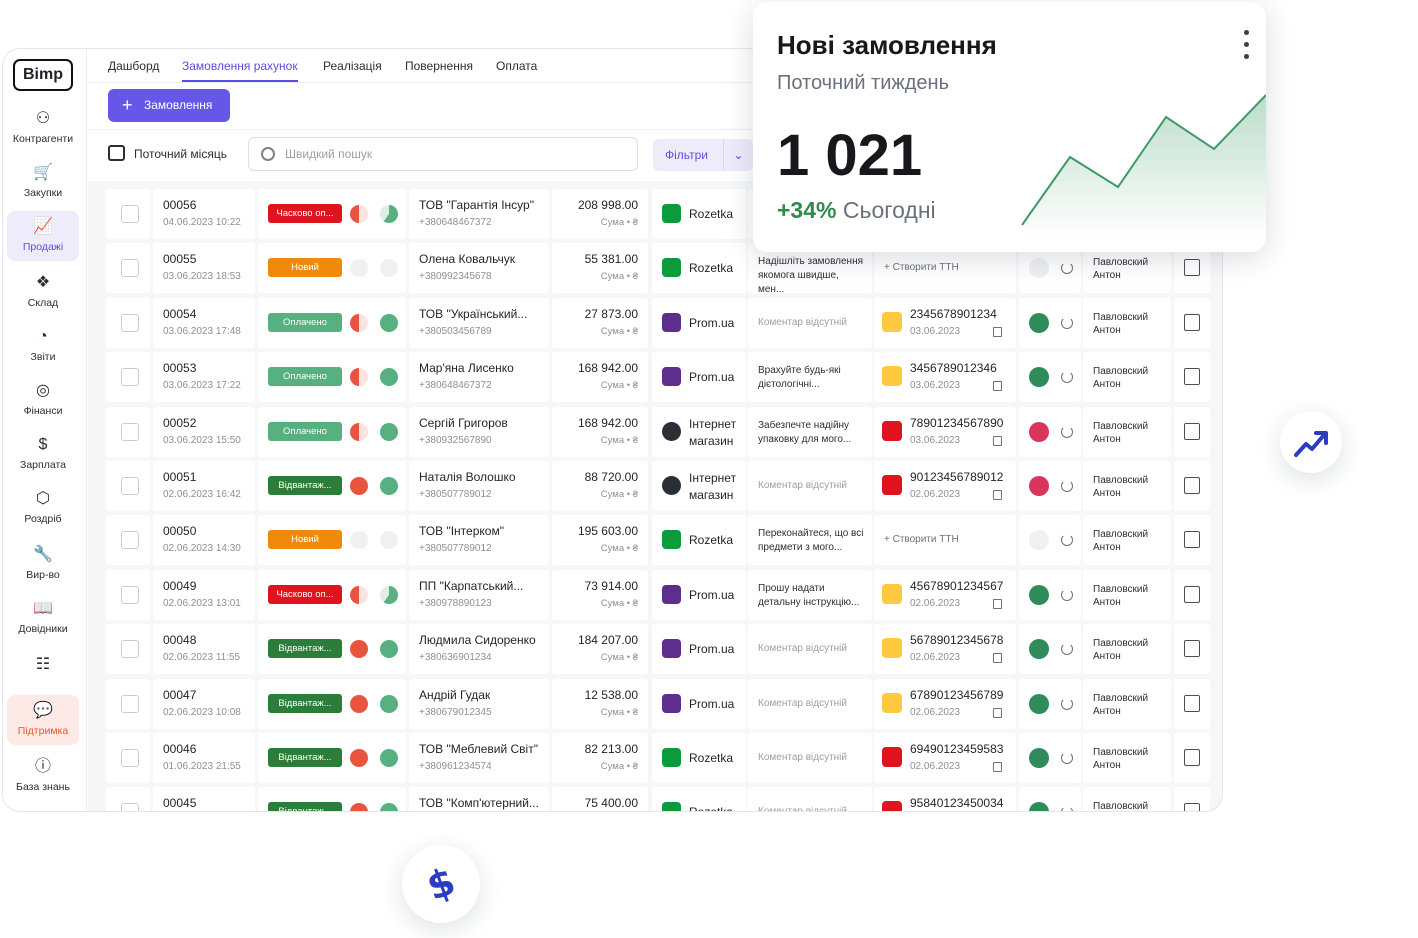 The width and height of the screenshot is (1418, 938). I want to click on client-name: ТОВ "Гарантія Інсур", so click(476, 205).